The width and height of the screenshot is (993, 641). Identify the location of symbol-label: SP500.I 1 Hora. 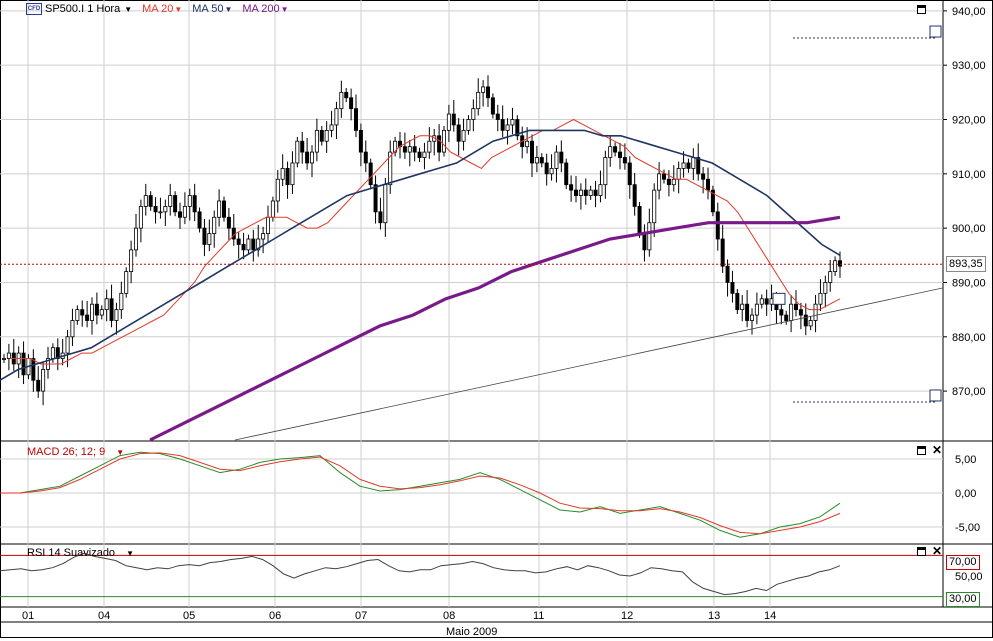
(83, 9).